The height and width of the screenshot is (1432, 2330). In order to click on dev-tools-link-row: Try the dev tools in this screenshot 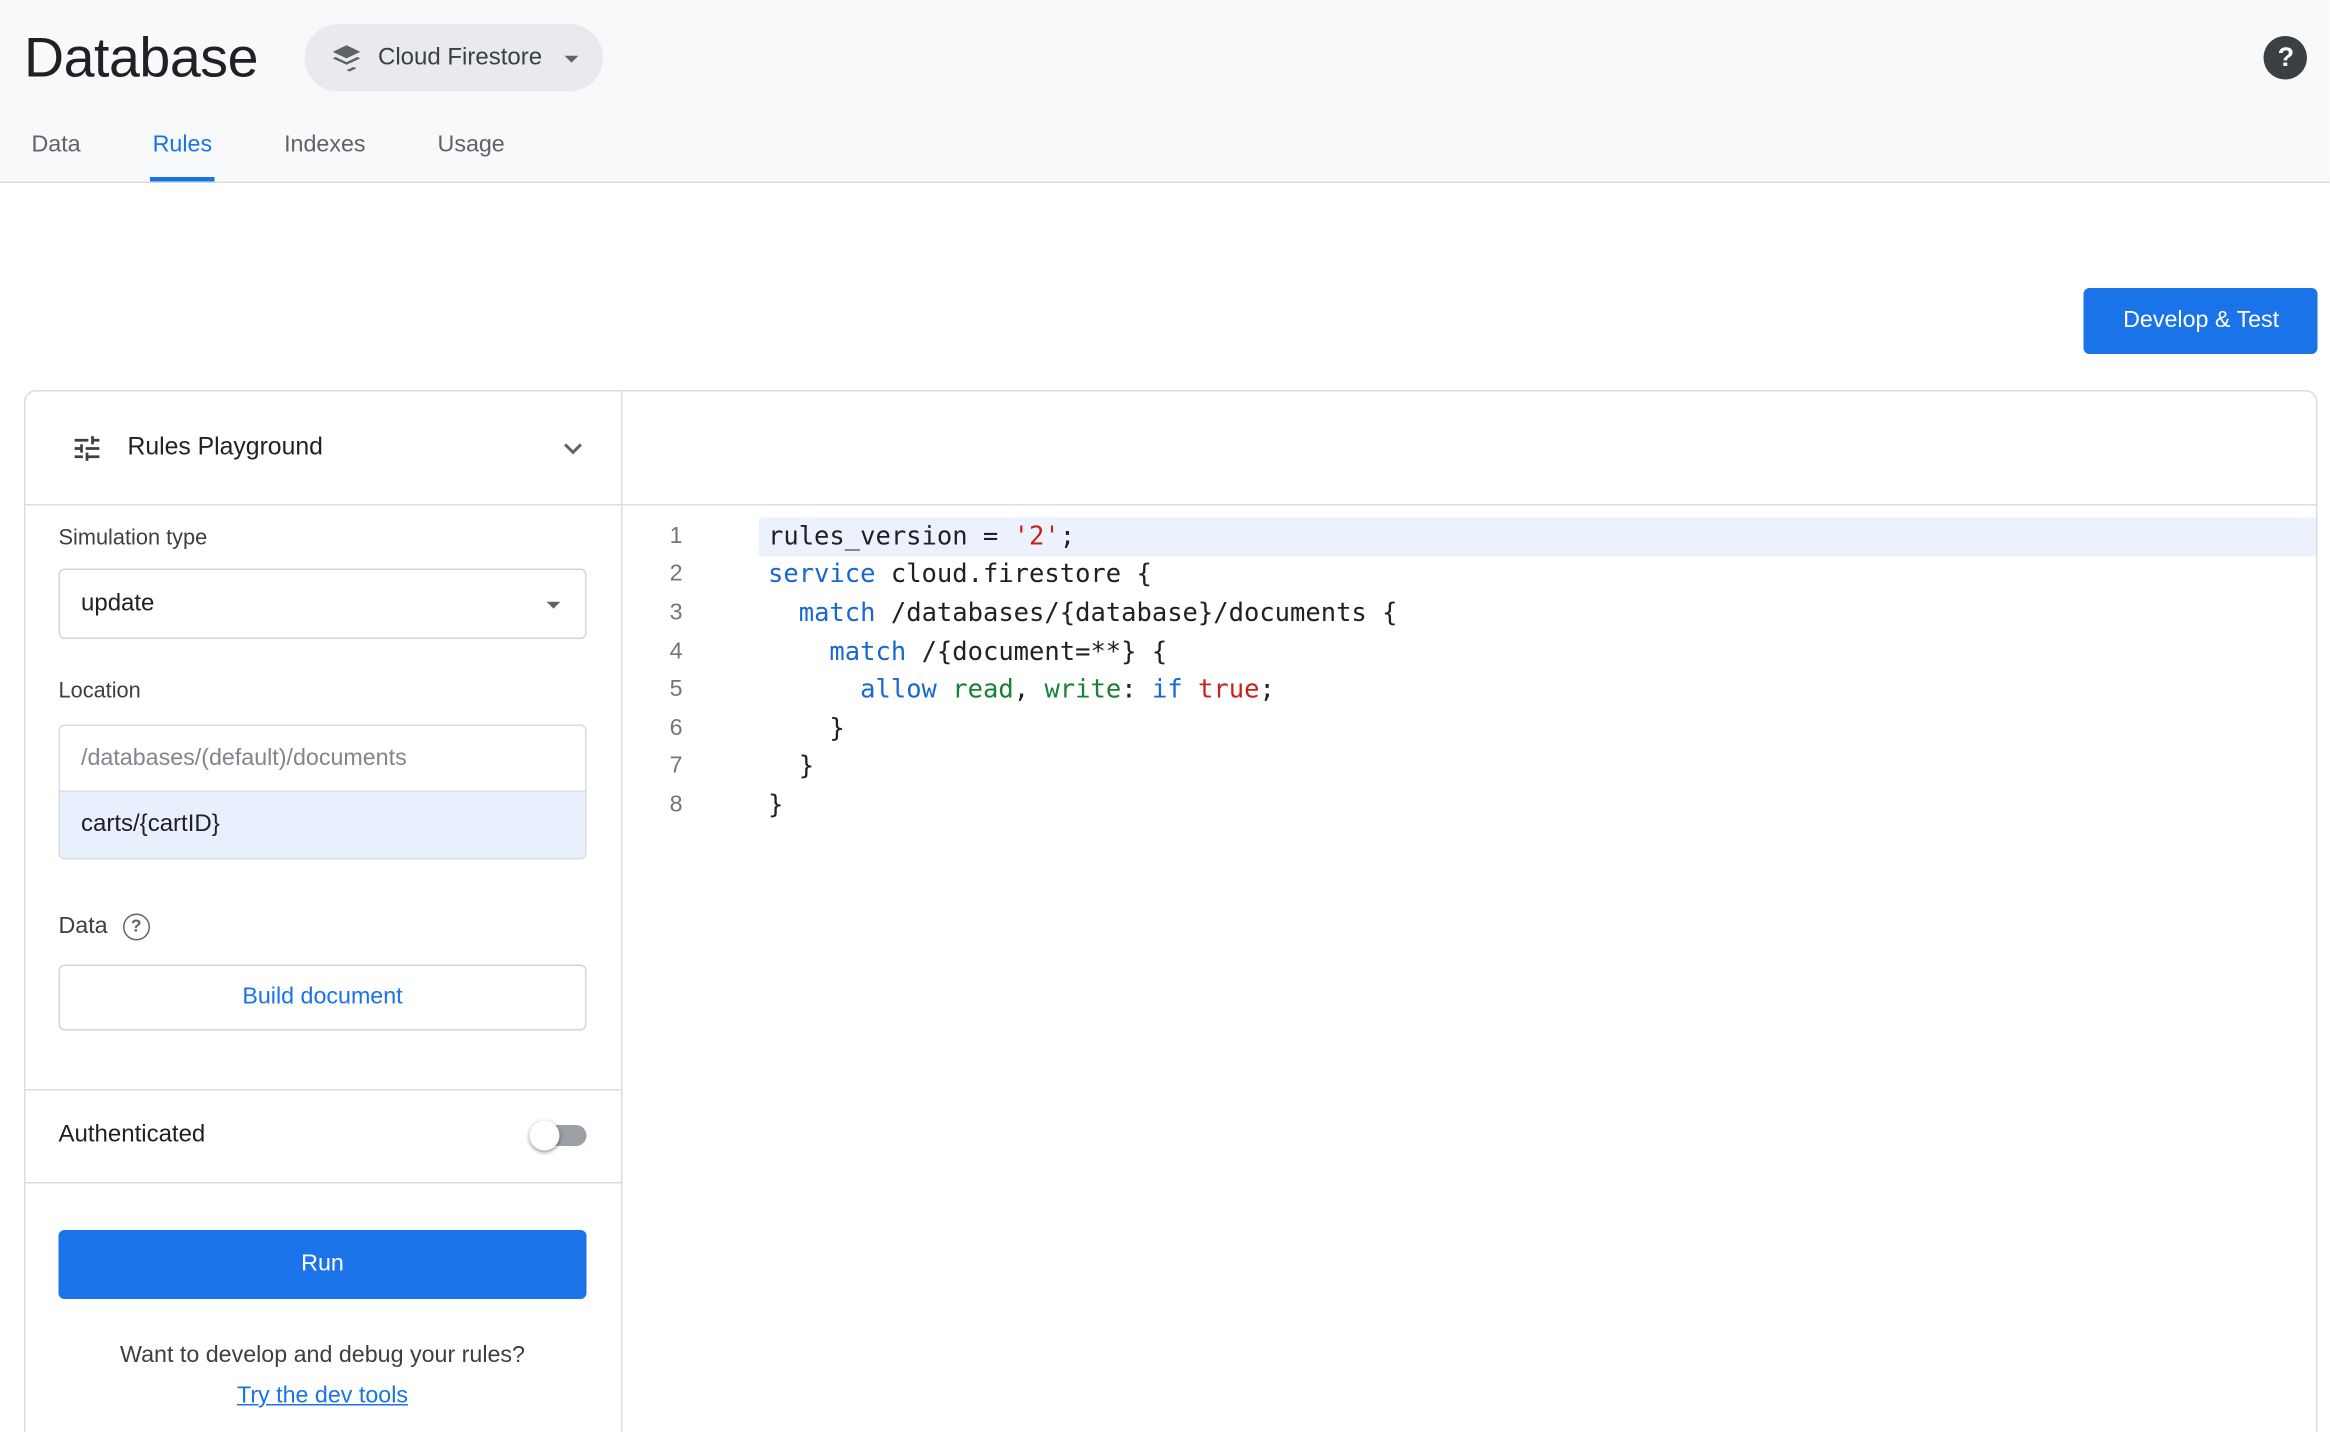, I will do `click(323, 1396)`.